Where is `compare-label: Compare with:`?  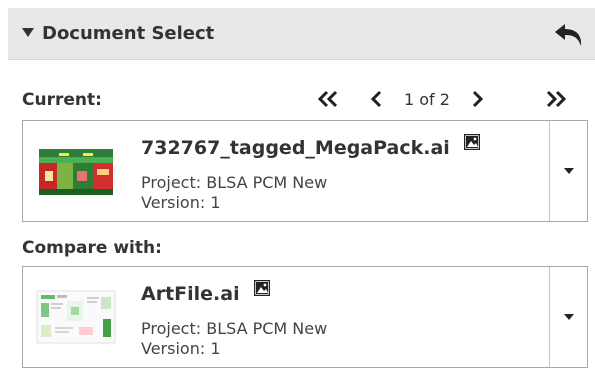
compare-label: Compare with: is located at coordinates (92, 248).